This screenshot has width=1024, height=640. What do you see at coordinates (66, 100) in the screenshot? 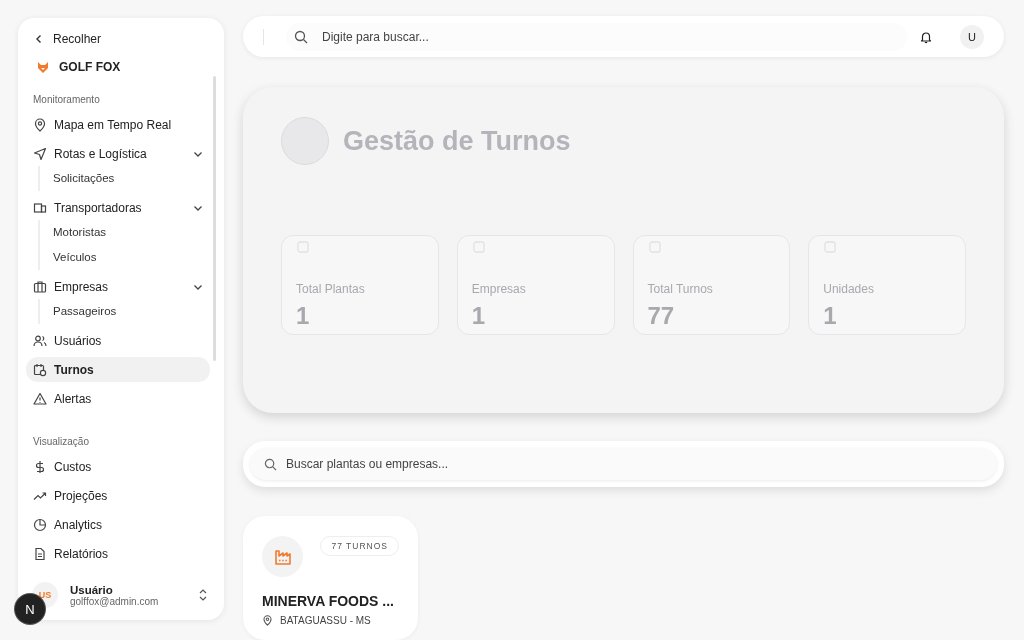
I see `section-title: Monitoramento` at bounding box center [66, 100].